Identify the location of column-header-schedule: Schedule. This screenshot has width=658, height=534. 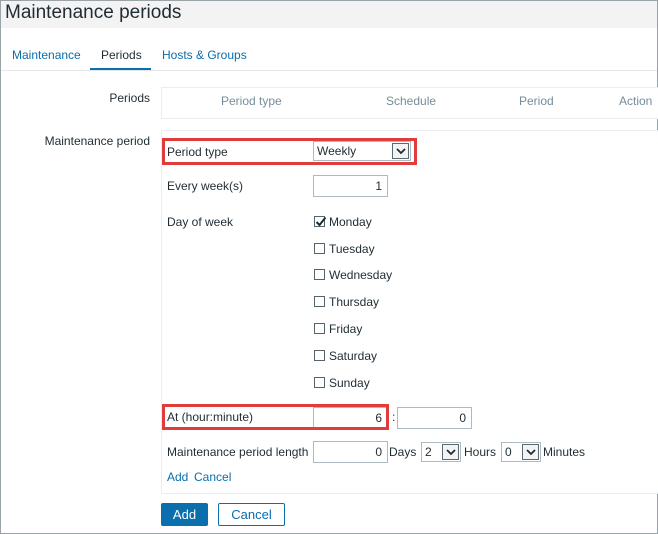
(411, 101).